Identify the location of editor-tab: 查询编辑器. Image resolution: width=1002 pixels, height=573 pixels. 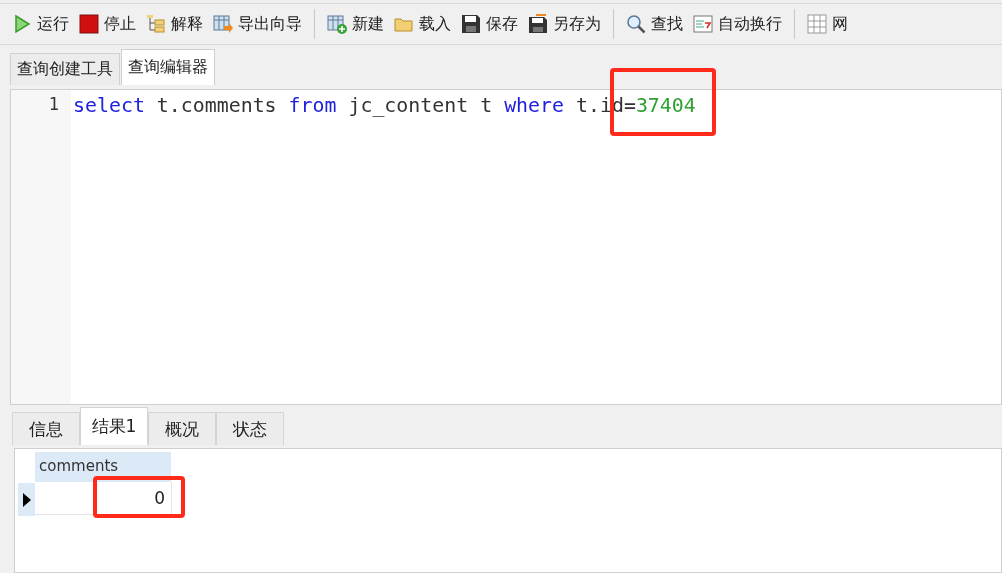
(168, 67).